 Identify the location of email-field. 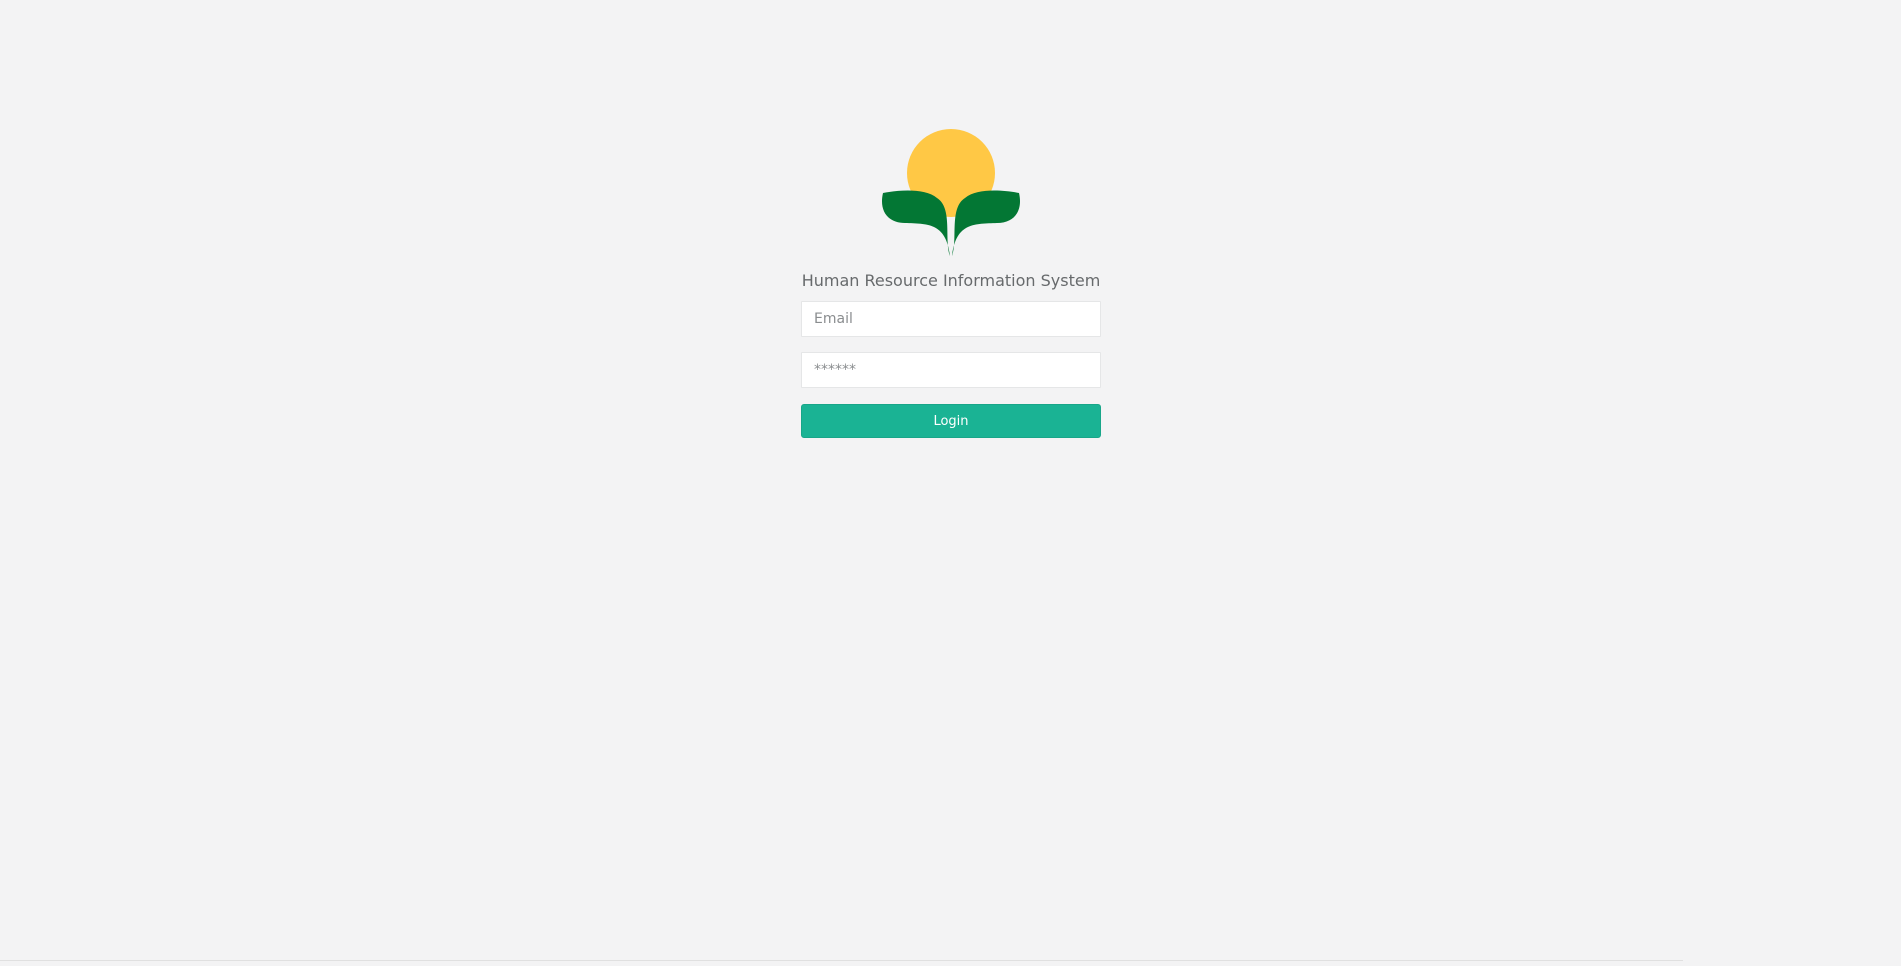
(951, 319).